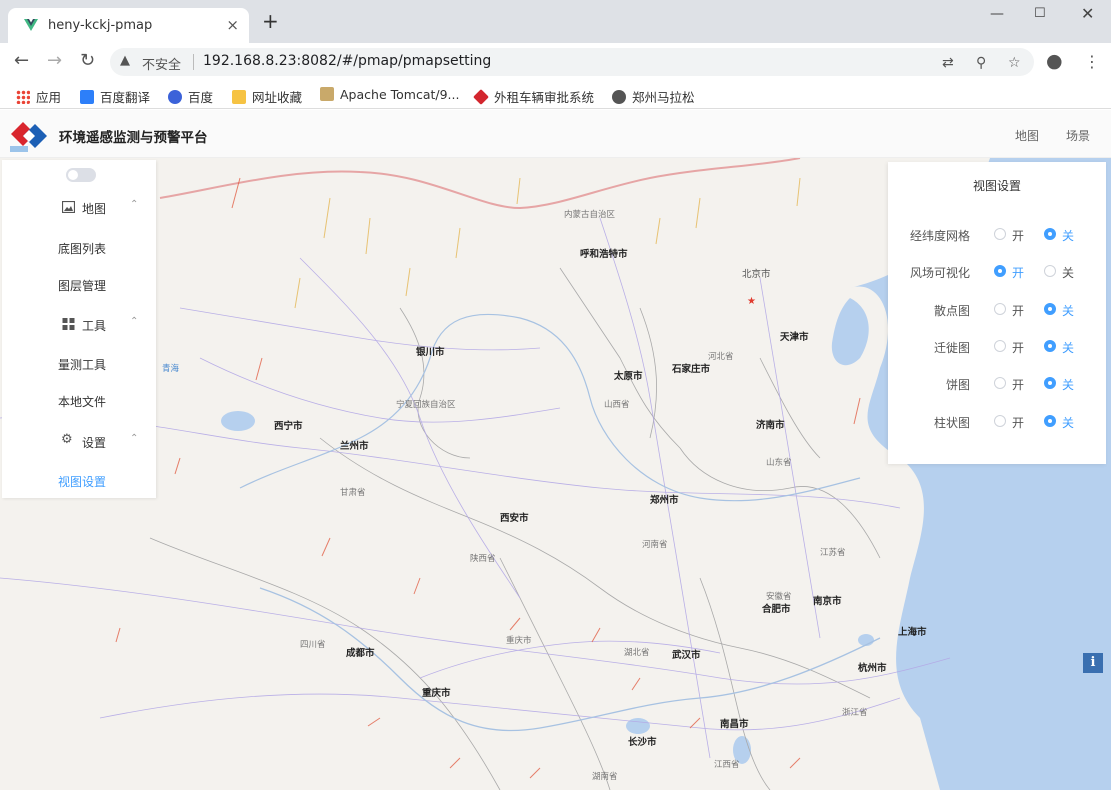 This screenshot has height=790, width=1111. Describe the element at coordinates (617, 405) in the screenshot. I see `province-label: 山西省` at that location.